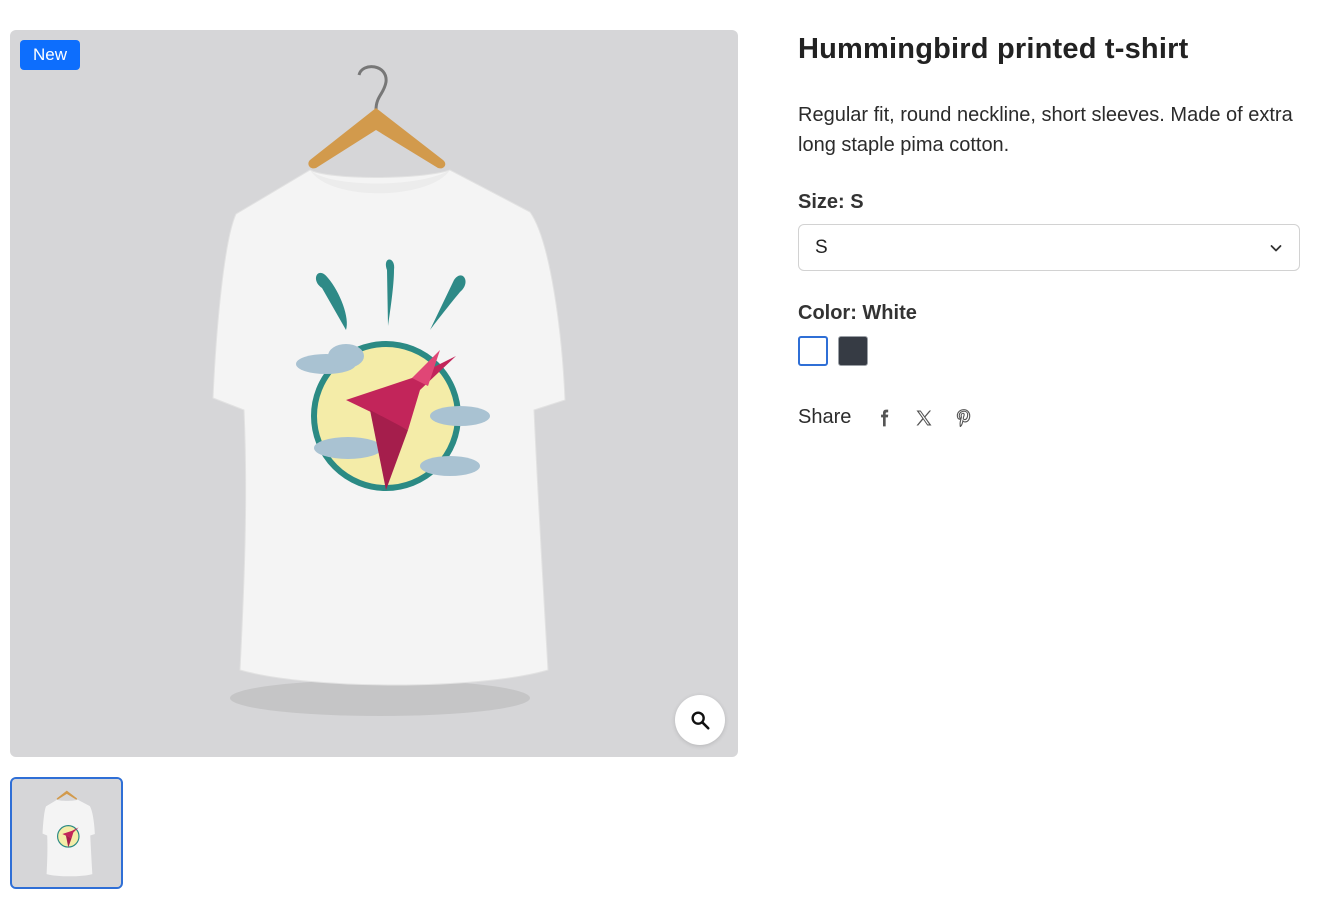 The height and width of the screenshot is (904, 1320). Describe the element at coordinates (821, 247) in the screenshot. I see `size-select-value: S` at that location.